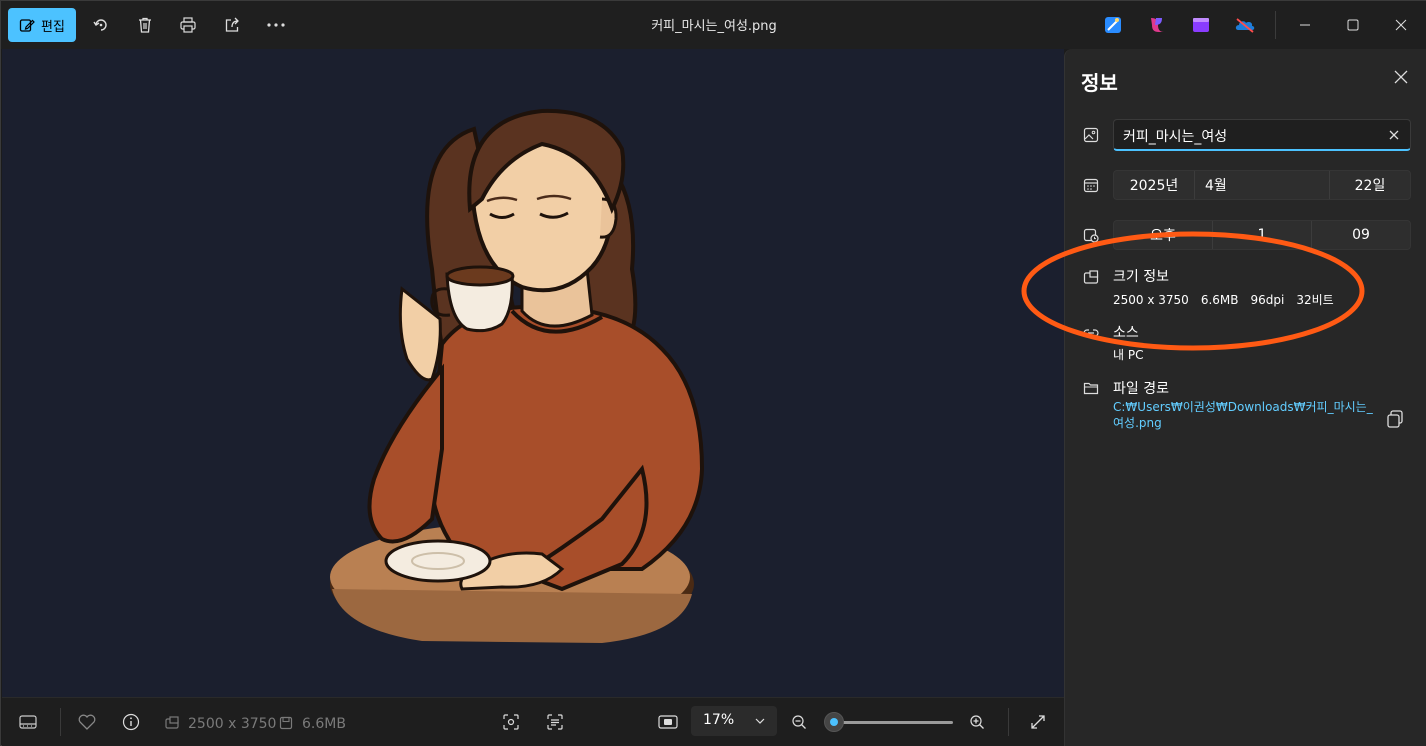  Describe the element at coordinates (1175, 137) in the screenshot. I see `file-name-value: 커피_마시는_여성` at that location.